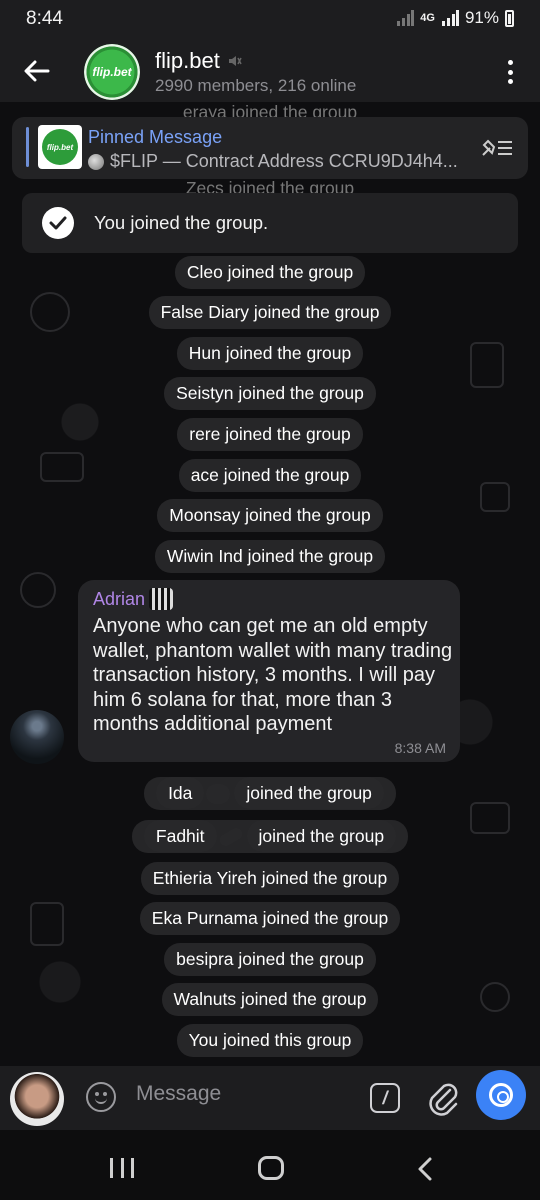 This screenshot has height=1200, width=540. I want to click on status-icons: 4G 91%, so click(455, 18).